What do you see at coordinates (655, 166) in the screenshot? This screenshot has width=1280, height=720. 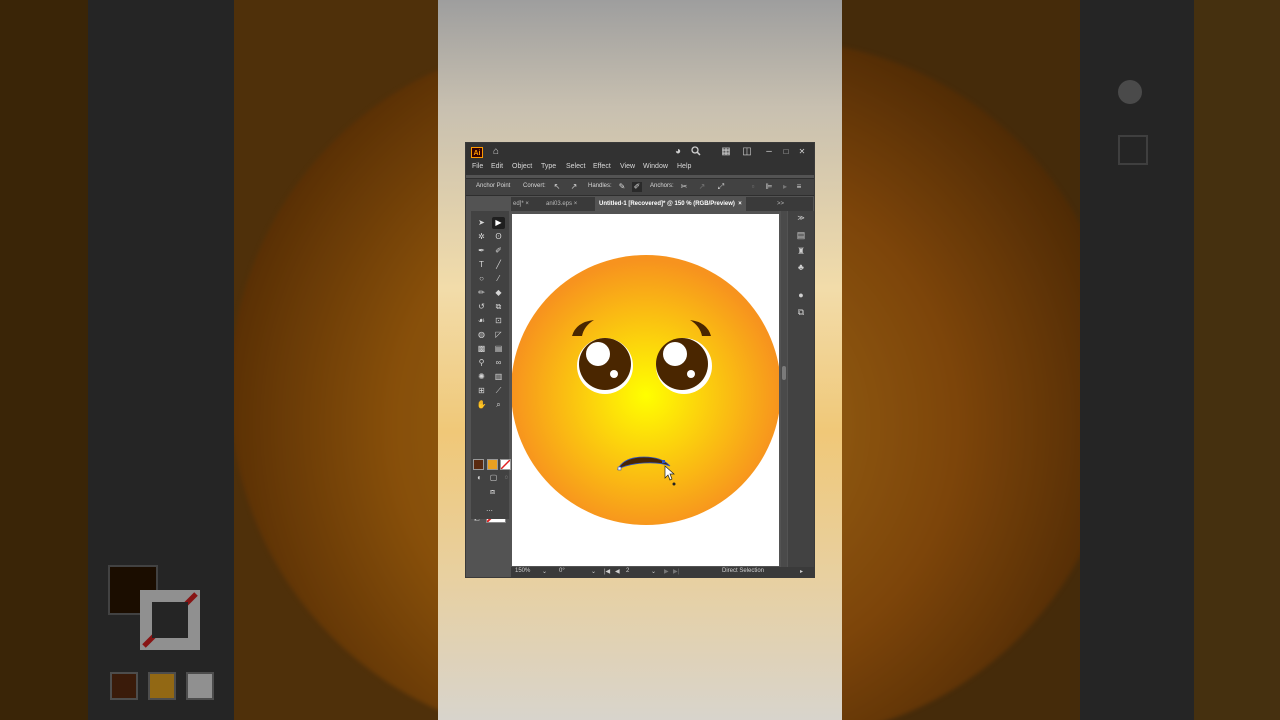 I see `menu-window: Window` at bounding box center [655, 166].